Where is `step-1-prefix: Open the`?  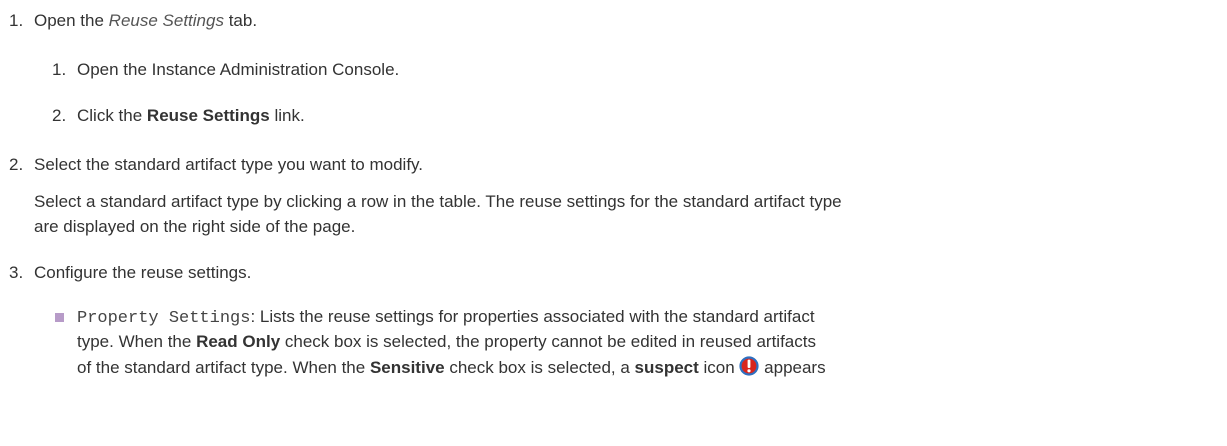
step-1-prefix: Open the is located at coordinates (71, 20).